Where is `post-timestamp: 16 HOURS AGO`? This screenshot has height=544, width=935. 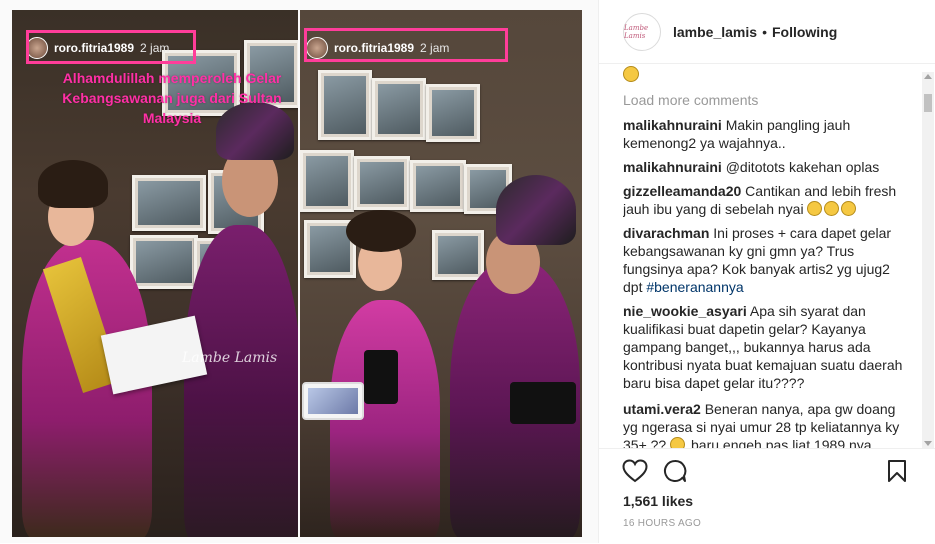 post-timestamp: 16 HOURS AGO is located at coordinates (662, 523).